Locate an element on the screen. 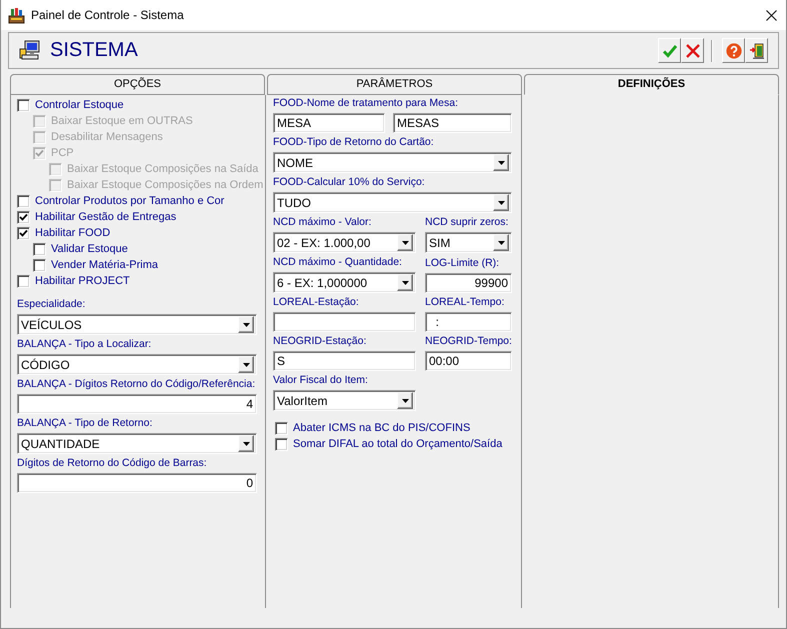 The width and height of the screenshot is (787, 629). dropdown: 02 - EX: 1.000,00 is located at coordinates (344, 242).